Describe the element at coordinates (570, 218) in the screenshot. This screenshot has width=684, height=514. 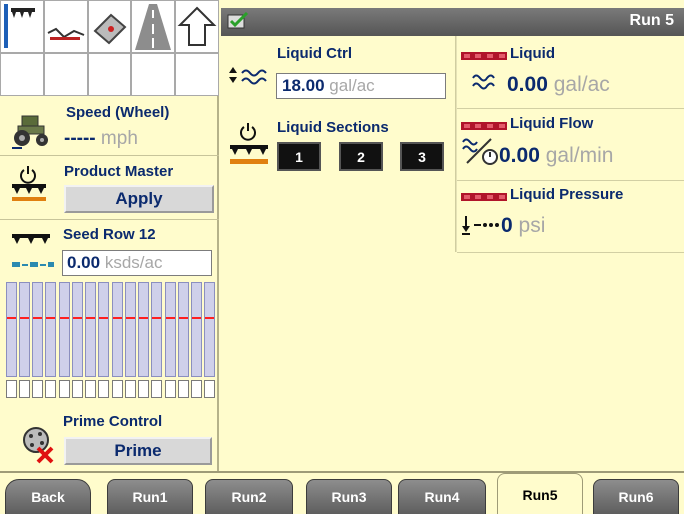
I see `liquid-pressure-module: Liquid Pressure 0 psi` at that location.